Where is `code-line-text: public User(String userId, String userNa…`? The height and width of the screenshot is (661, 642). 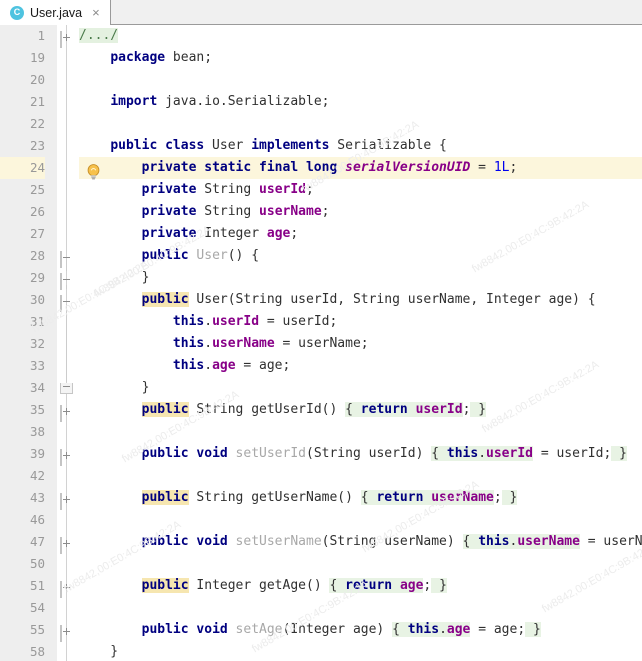
code-line-text: public User(String userId, String userNa… is located at coordinates (360, 300).